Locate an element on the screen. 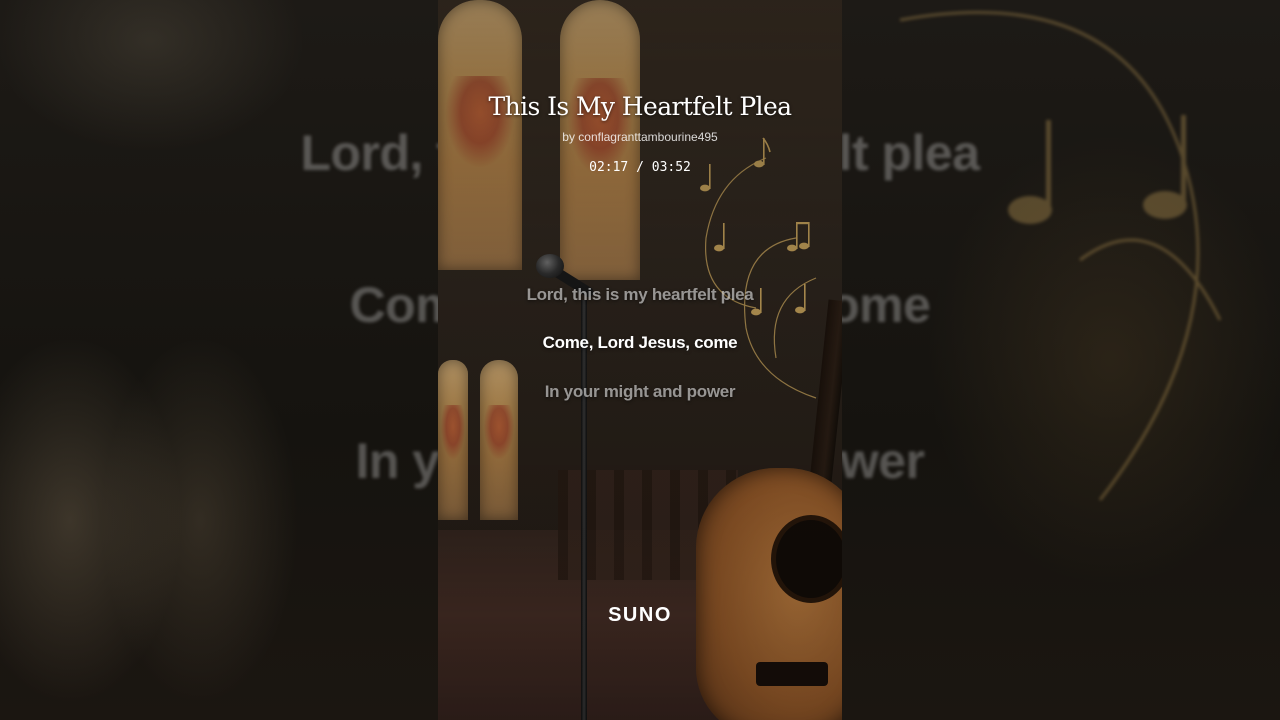 This screenshot has width=1280, height=720. song-title: This Is My Heartfelt Plea is located at coordinates (640, 106).